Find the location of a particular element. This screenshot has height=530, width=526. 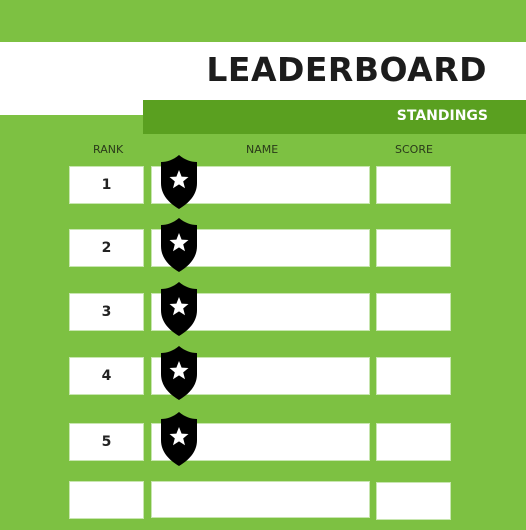

rank-cell: 4 is located at coordinates (106, 376).